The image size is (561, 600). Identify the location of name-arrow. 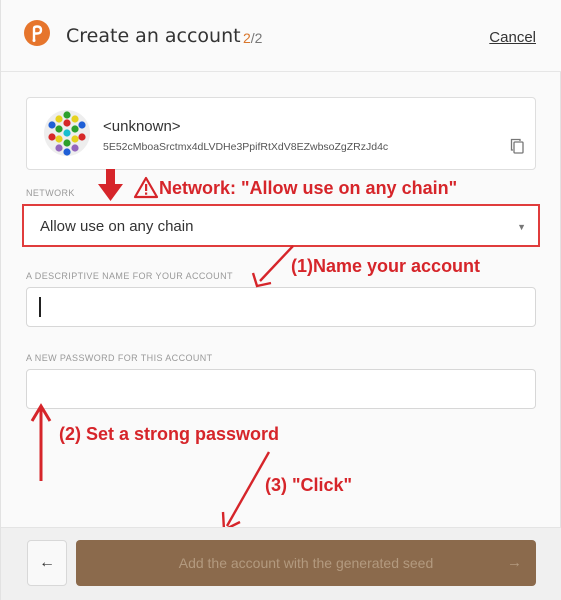
(272, 266).